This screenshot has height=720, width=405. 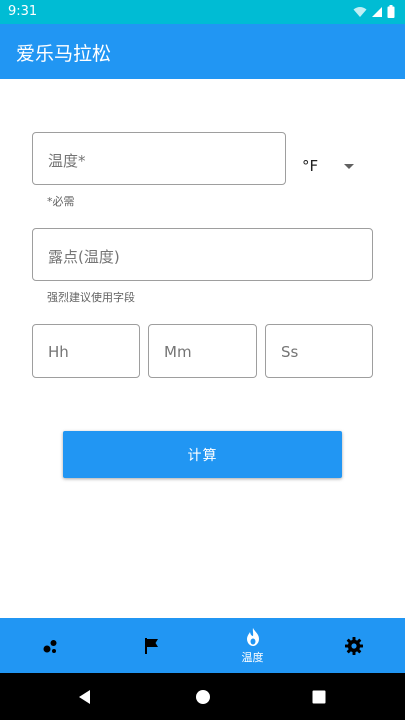 I want to click on dots-icon, so click(x=49, y=646).